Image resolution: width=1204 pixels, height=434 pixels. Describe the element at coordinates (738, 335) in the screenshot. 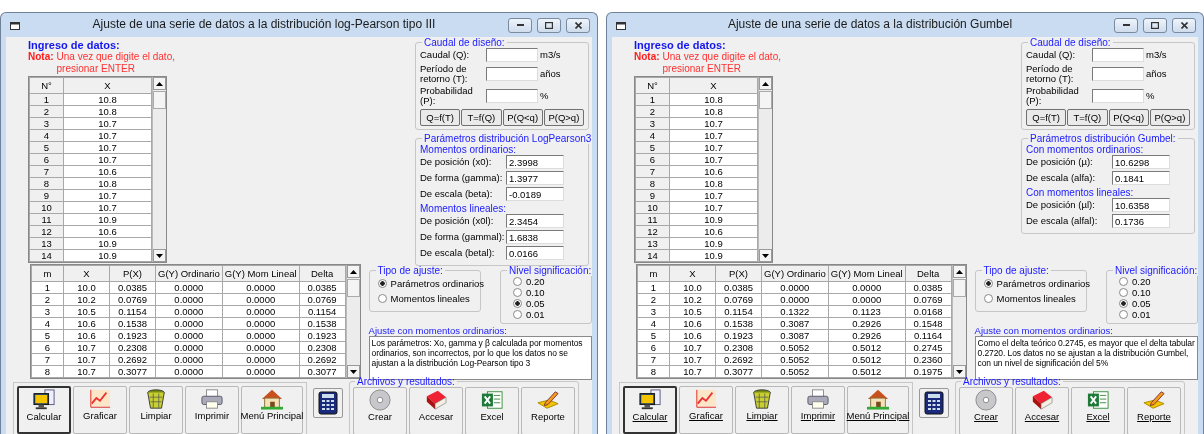

I see `table-cell: 0.1923` at that location.